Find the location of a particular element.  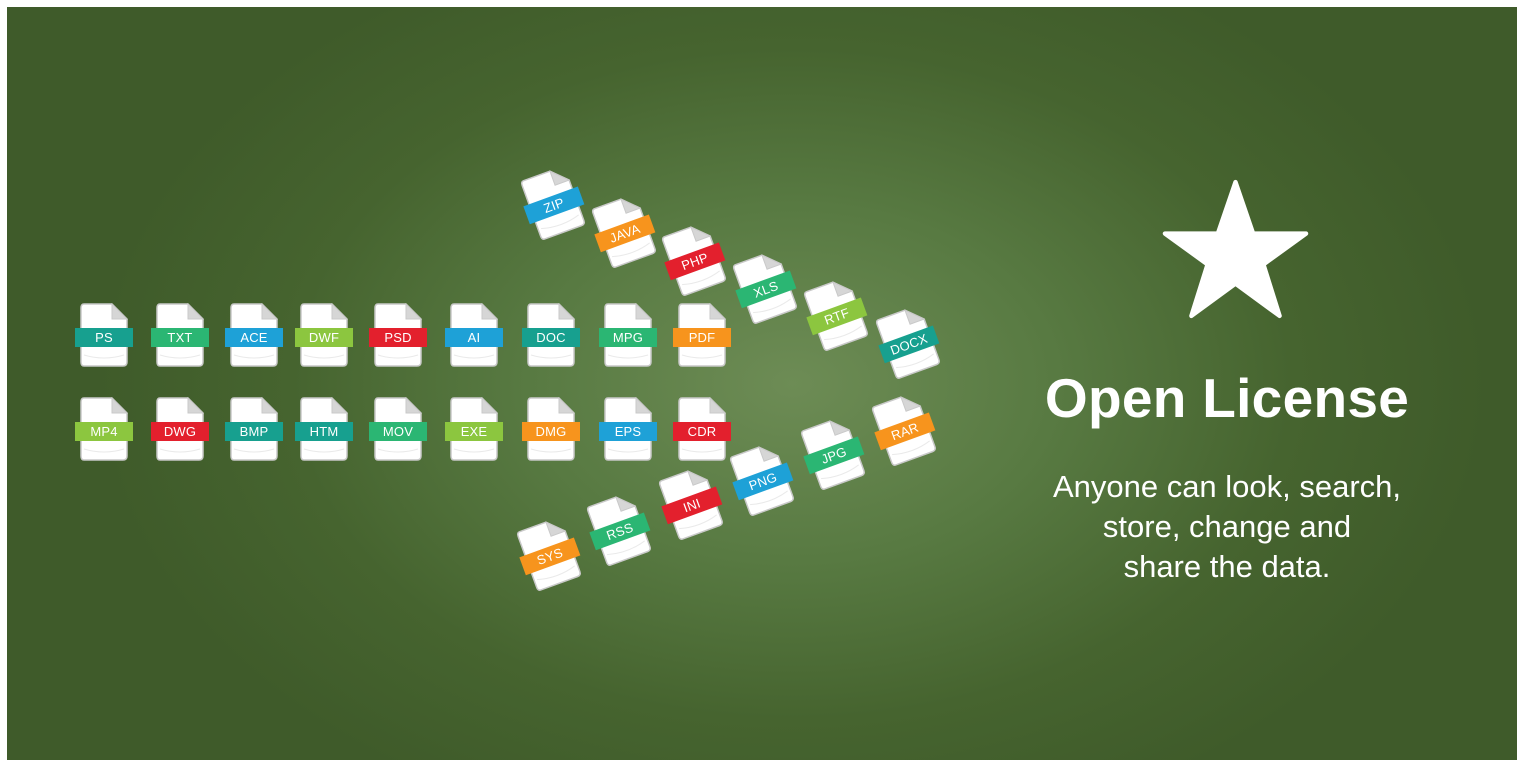

file-icon: BMP is located at coordinates (254, 429).